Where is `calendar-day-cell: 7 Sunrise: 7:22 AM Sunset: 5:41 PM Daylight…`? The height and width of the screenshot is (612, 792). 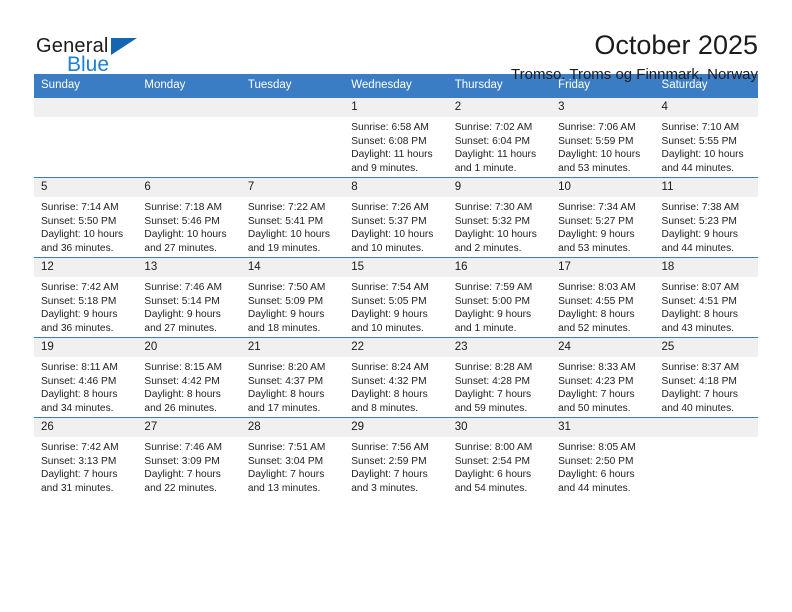
calendar-day-cell: 7 Sunrise: 7:22 AM Sunset: 5:41 PM Daylight… is located at coordinates (292, 217).